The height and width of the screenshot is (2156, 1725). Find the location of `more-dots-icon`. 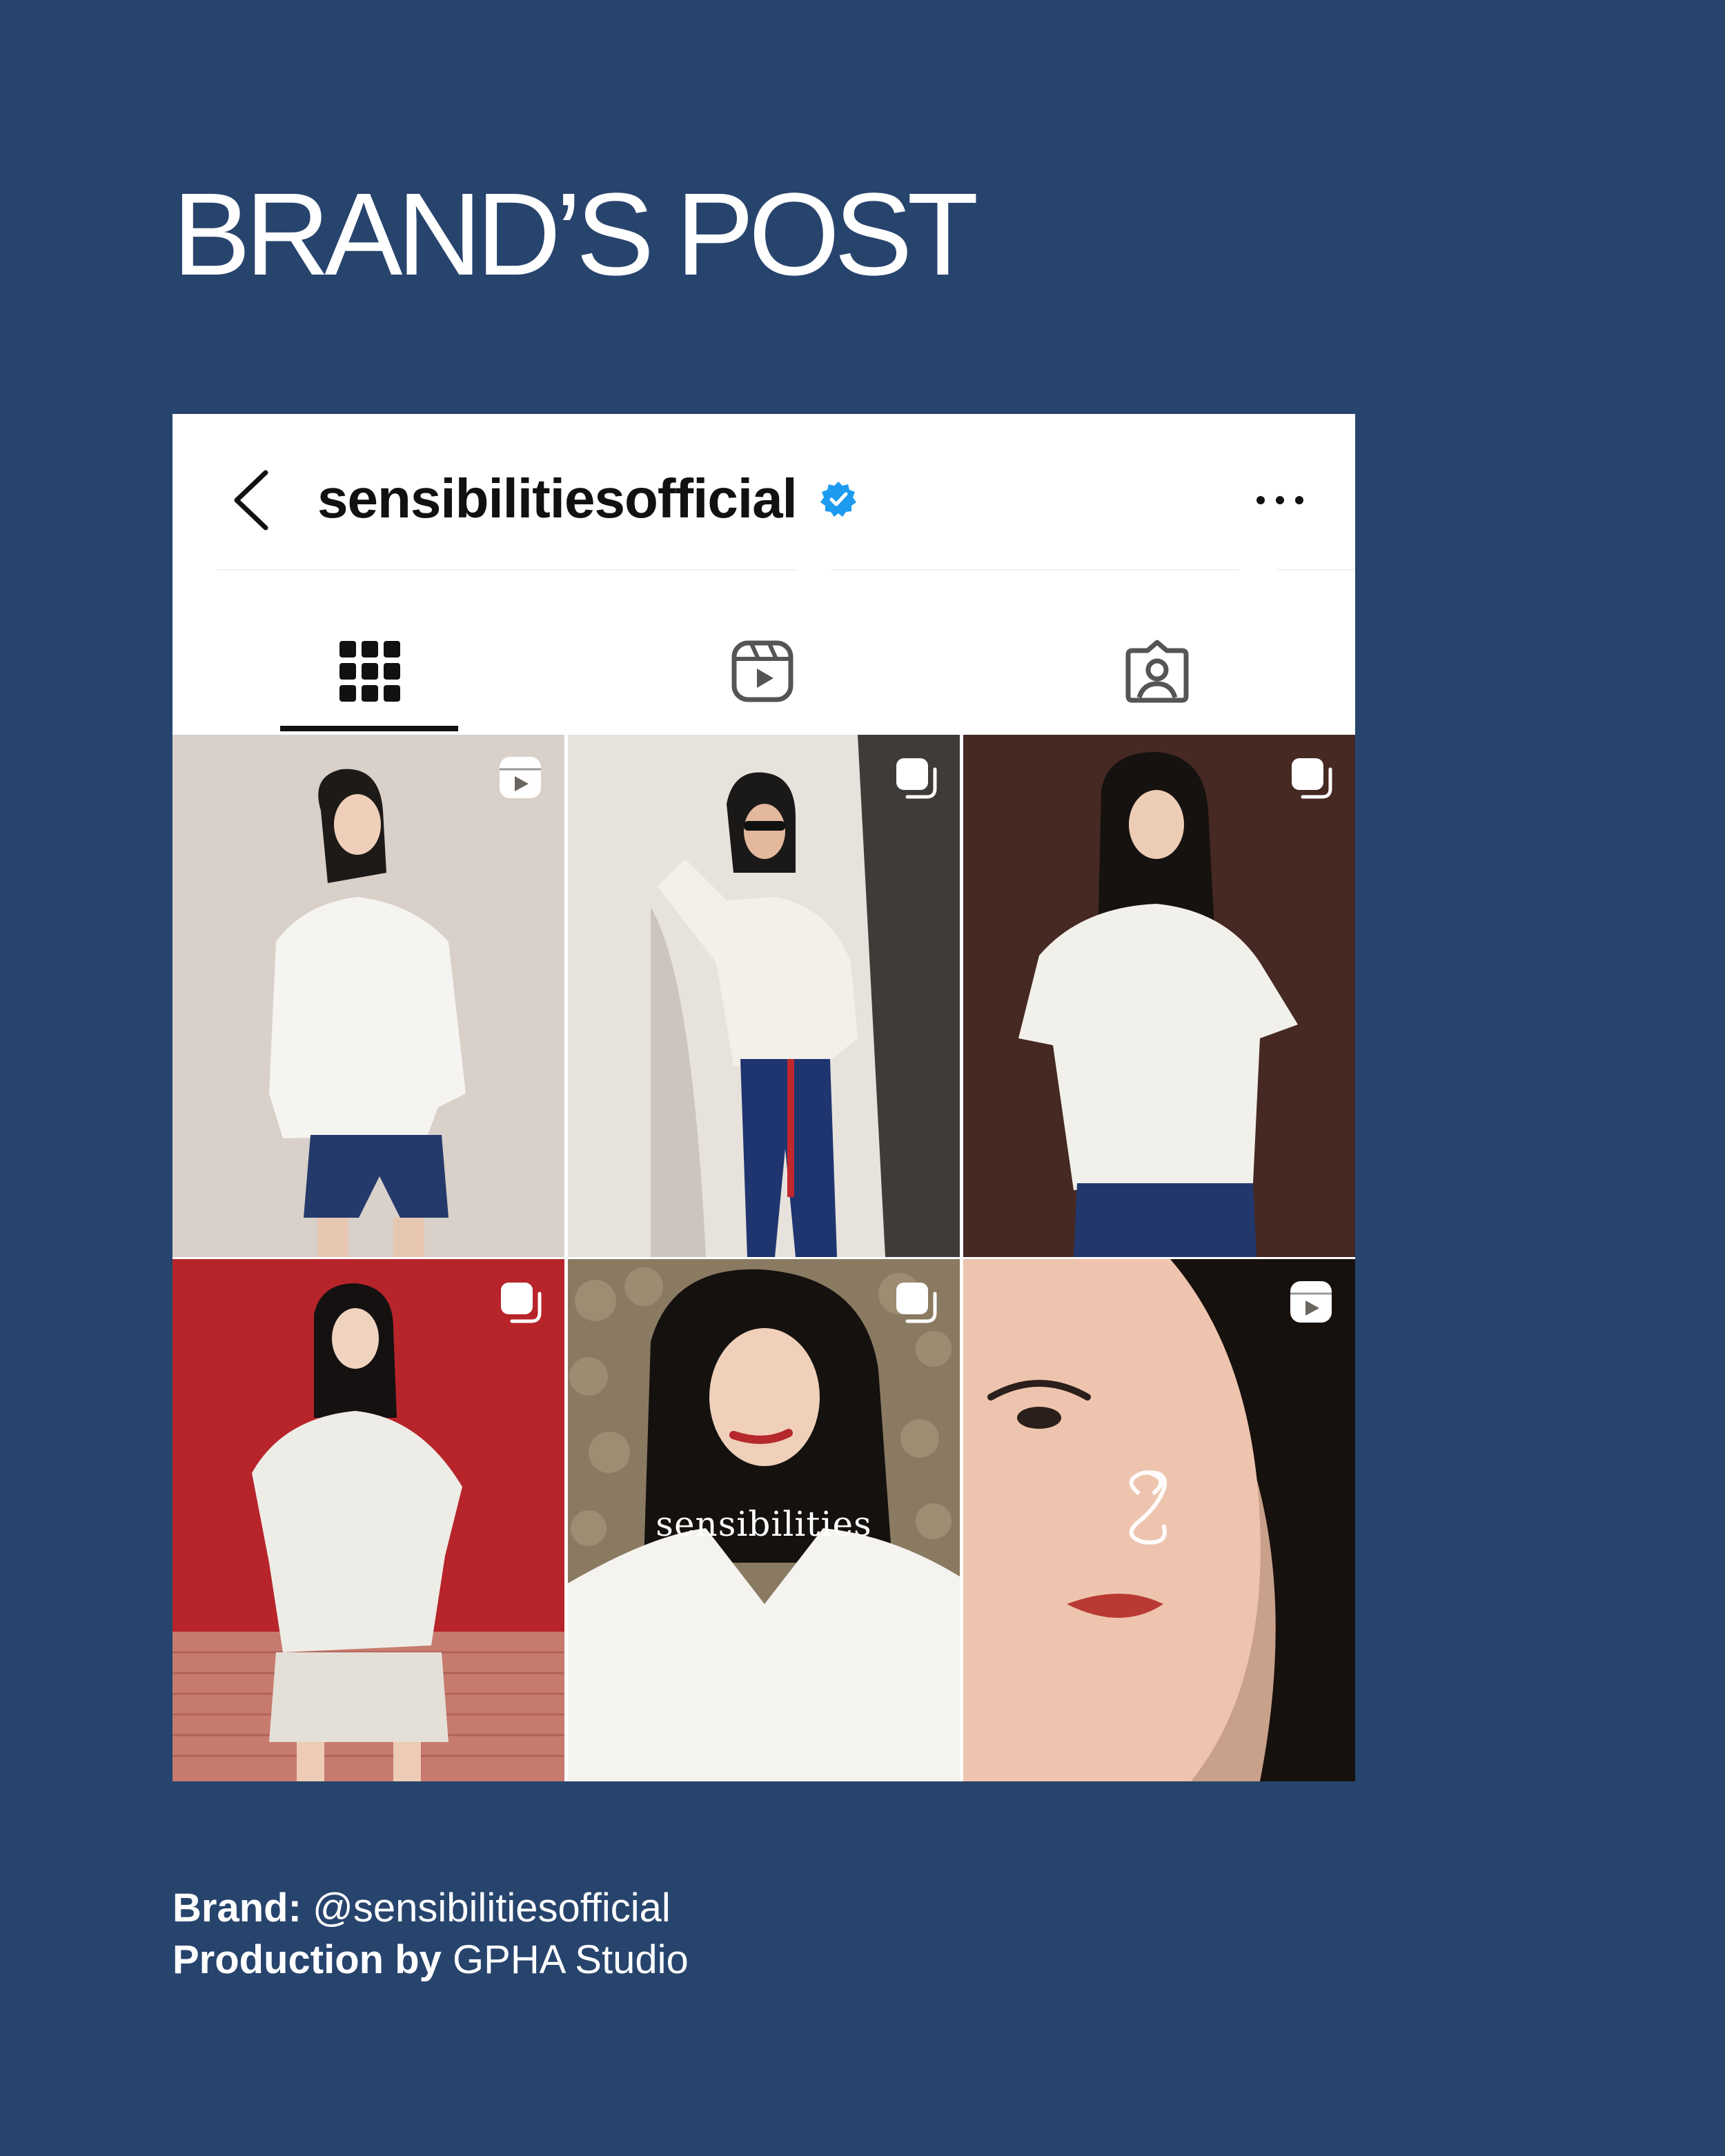

more-dots-icon is located at coordinates (1279, 500).